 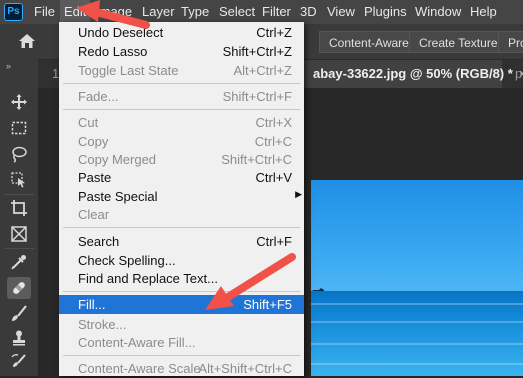 I want to click on menu-paste-special: Paste Special ▶, so click(x=181, y=196).